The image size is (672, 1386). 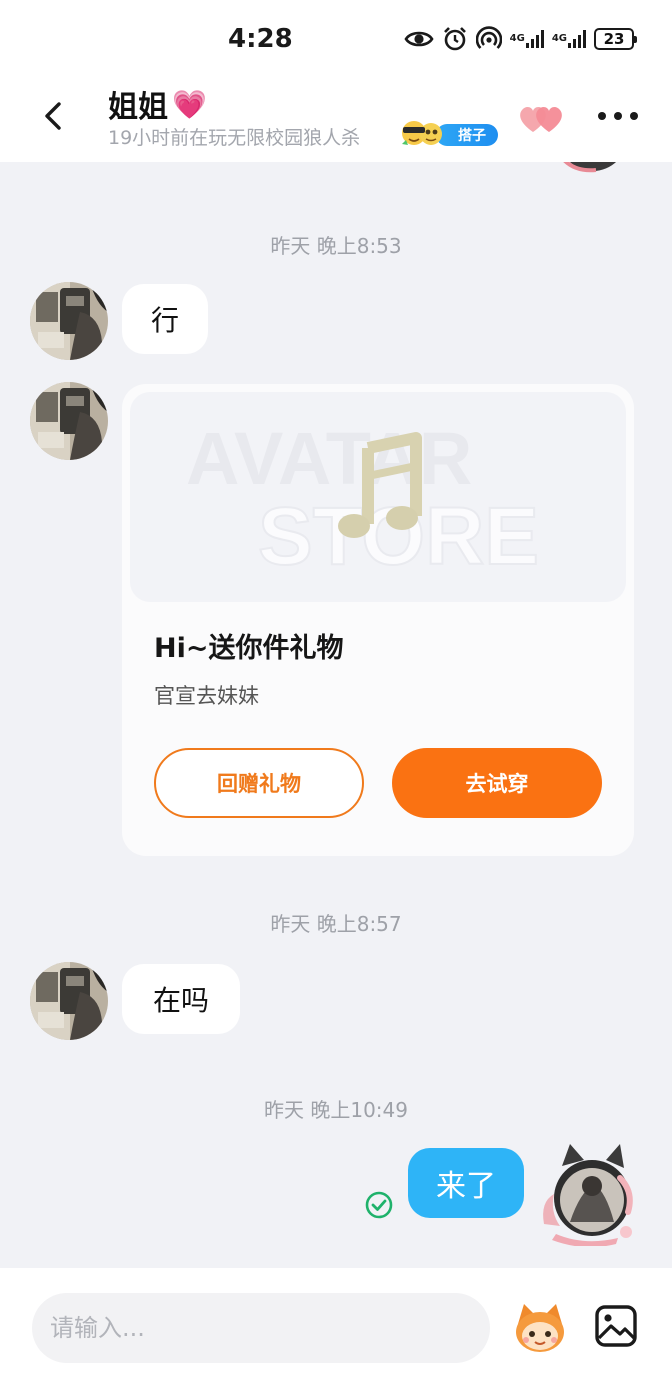 What do you see at coordinates (466, 1186) in the screenshot?
I see `message-text: 来了` at bounding box center [466, 1186].